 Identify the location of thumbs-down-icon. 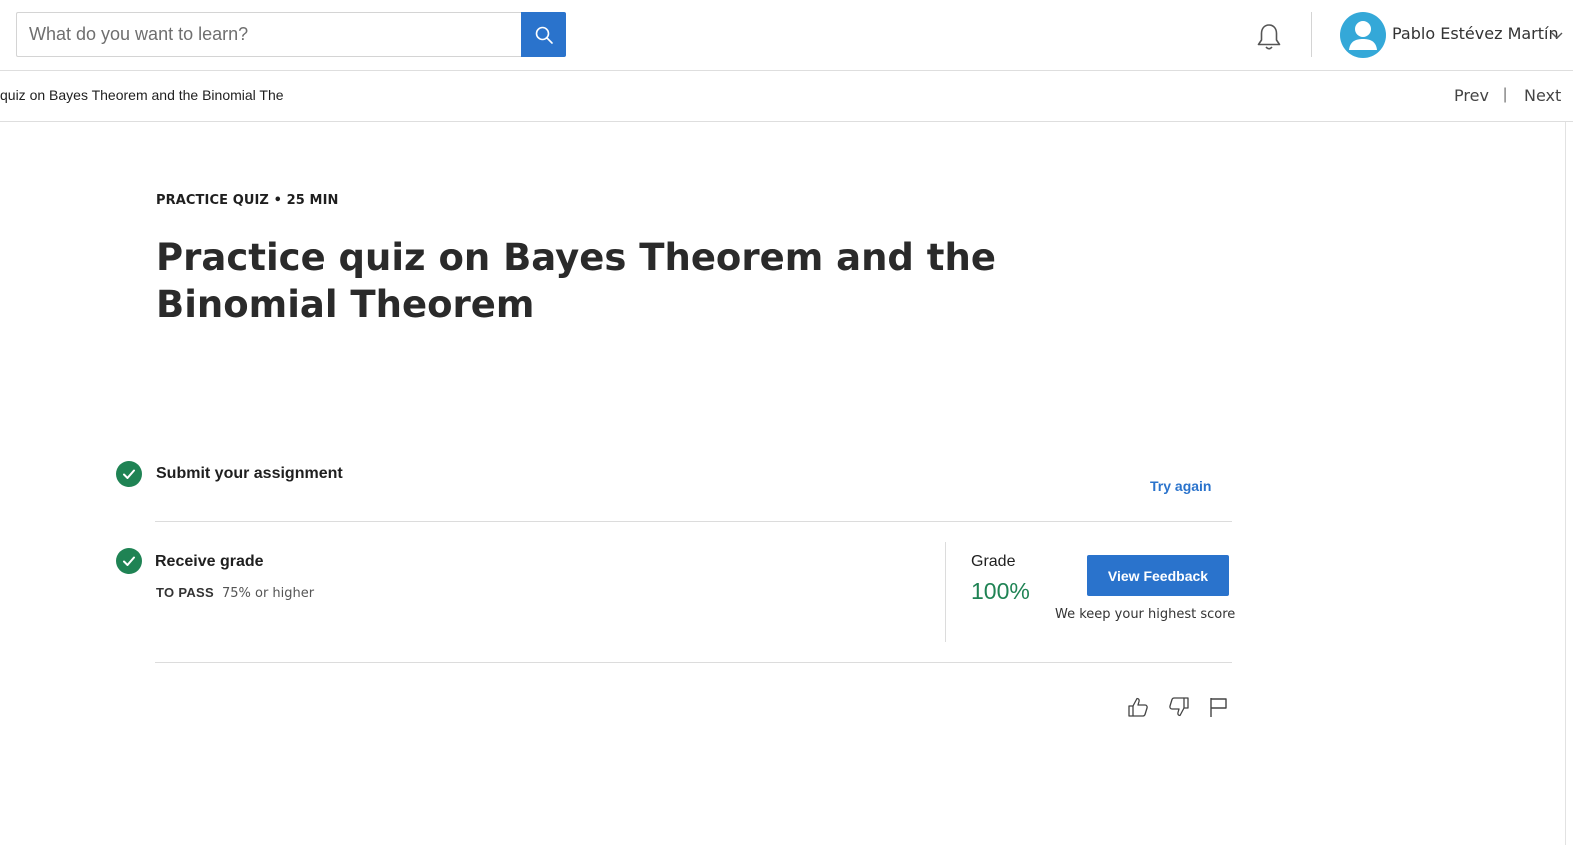
(1179, 707).